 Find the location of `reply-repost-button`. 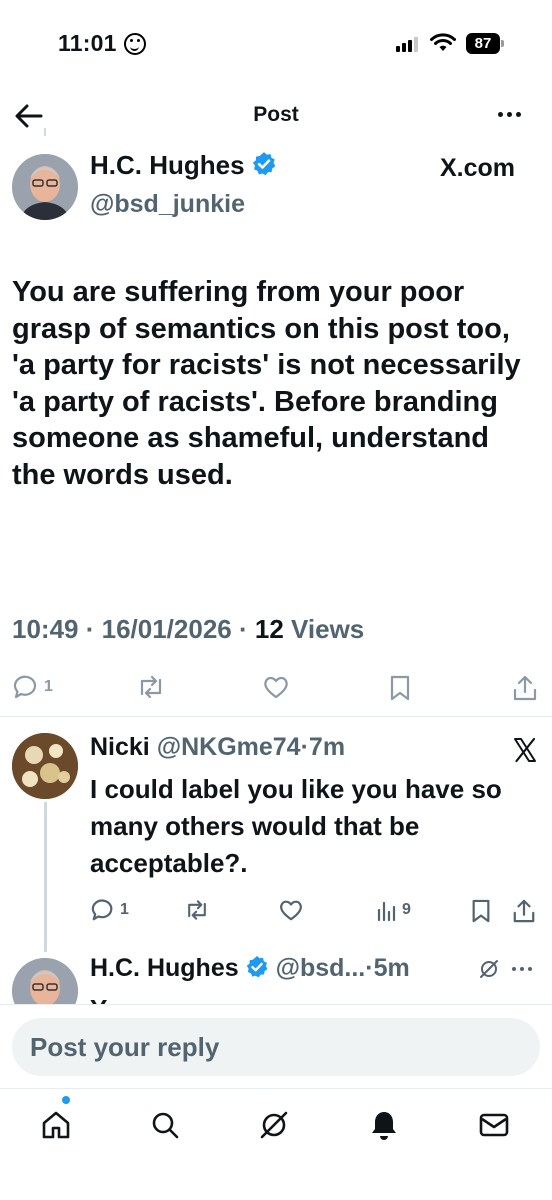

reply-repost-button is located at coordinates (197, 910).